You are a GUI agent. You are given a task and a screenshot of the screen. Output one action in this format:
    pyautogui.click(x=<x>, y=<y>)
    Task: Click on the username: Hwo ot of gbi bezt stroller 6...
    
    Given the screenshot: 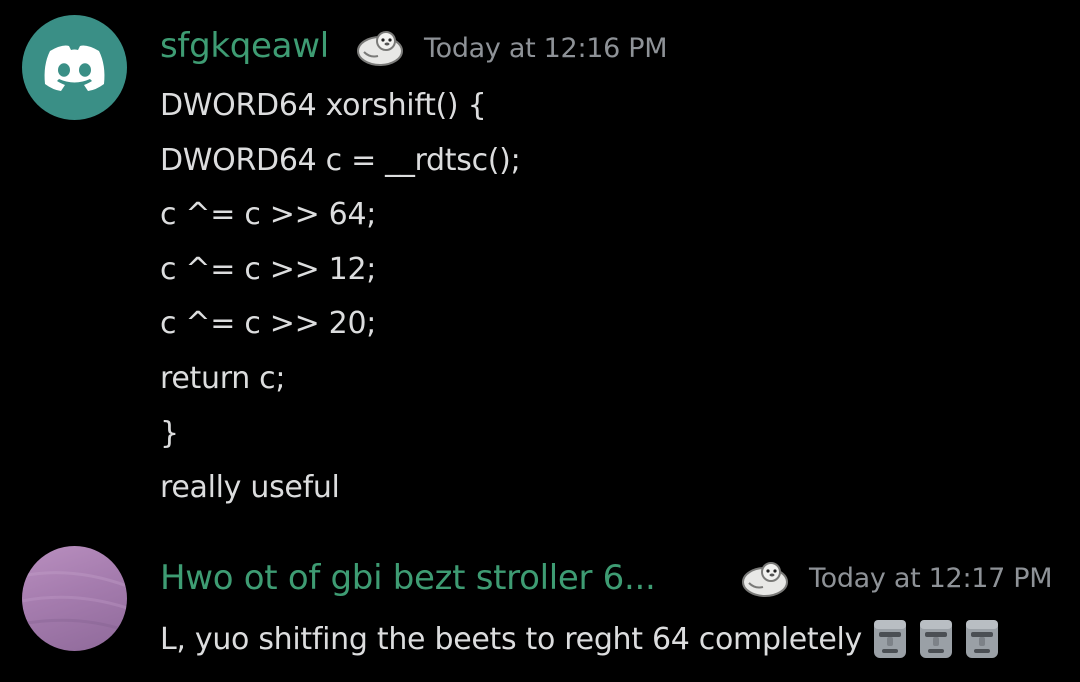 What is the action you would take?
    pyautogui.click(x=408, y=578)
    